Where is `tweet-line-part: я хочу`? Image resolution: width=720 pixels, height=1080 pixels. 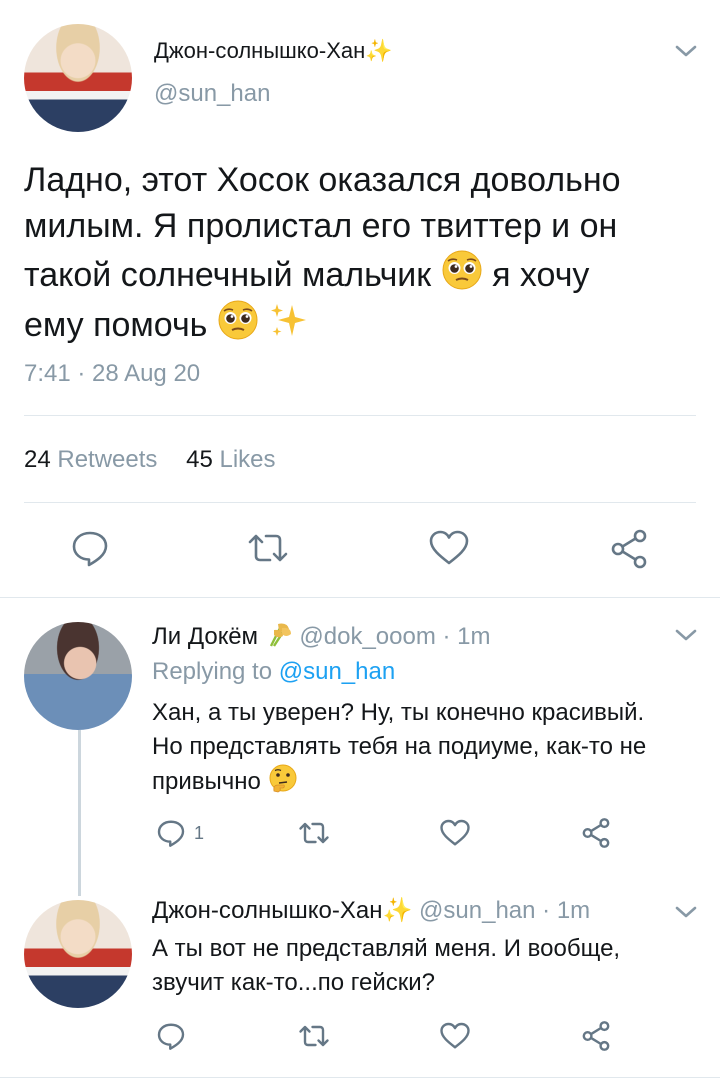
tweet-line-part: я хочу is located at coordinates (541, 275).